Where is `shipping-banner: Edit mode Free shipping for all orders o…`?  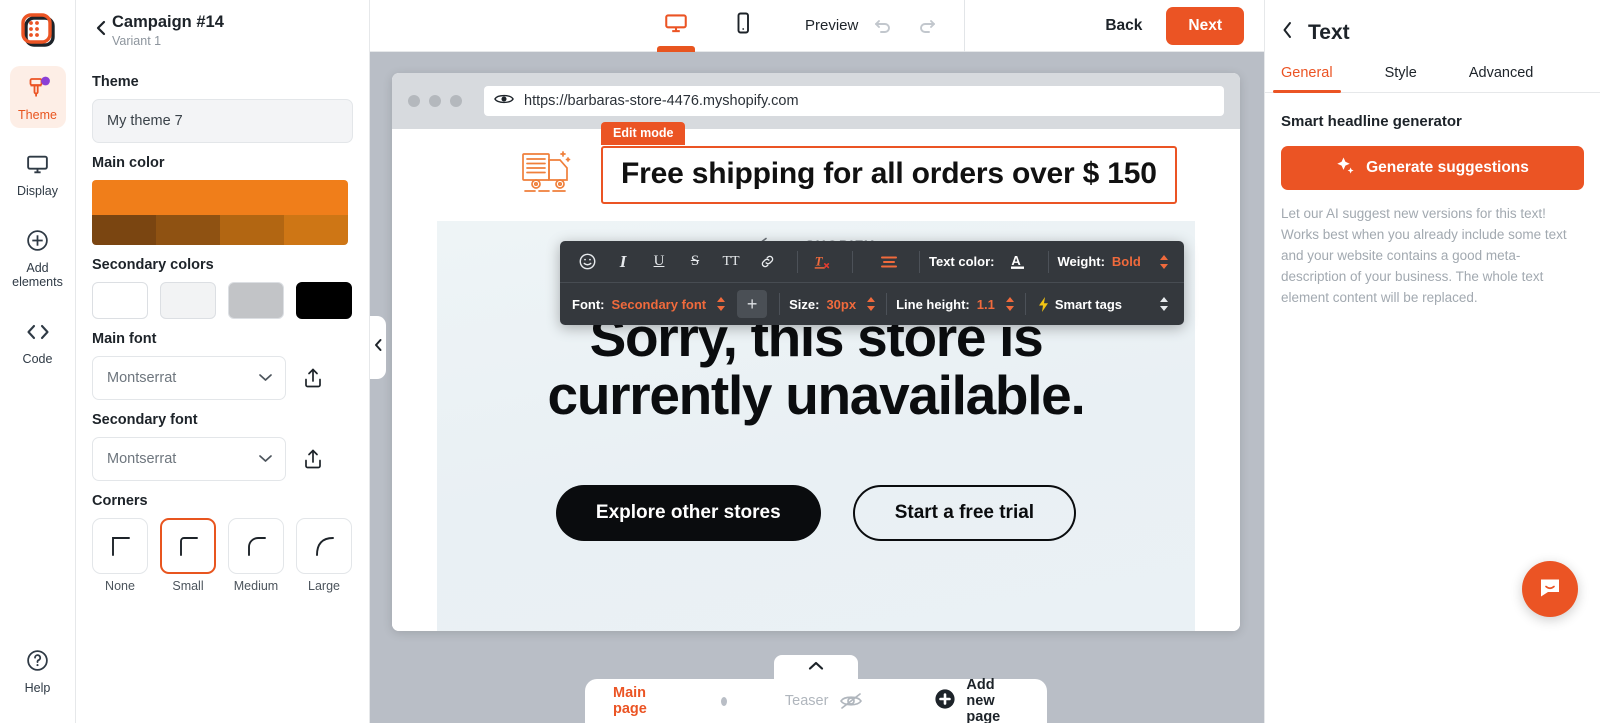 shipping-banner: Edit mode Free shipping for all orders o… is located at coordinates (816, 171).